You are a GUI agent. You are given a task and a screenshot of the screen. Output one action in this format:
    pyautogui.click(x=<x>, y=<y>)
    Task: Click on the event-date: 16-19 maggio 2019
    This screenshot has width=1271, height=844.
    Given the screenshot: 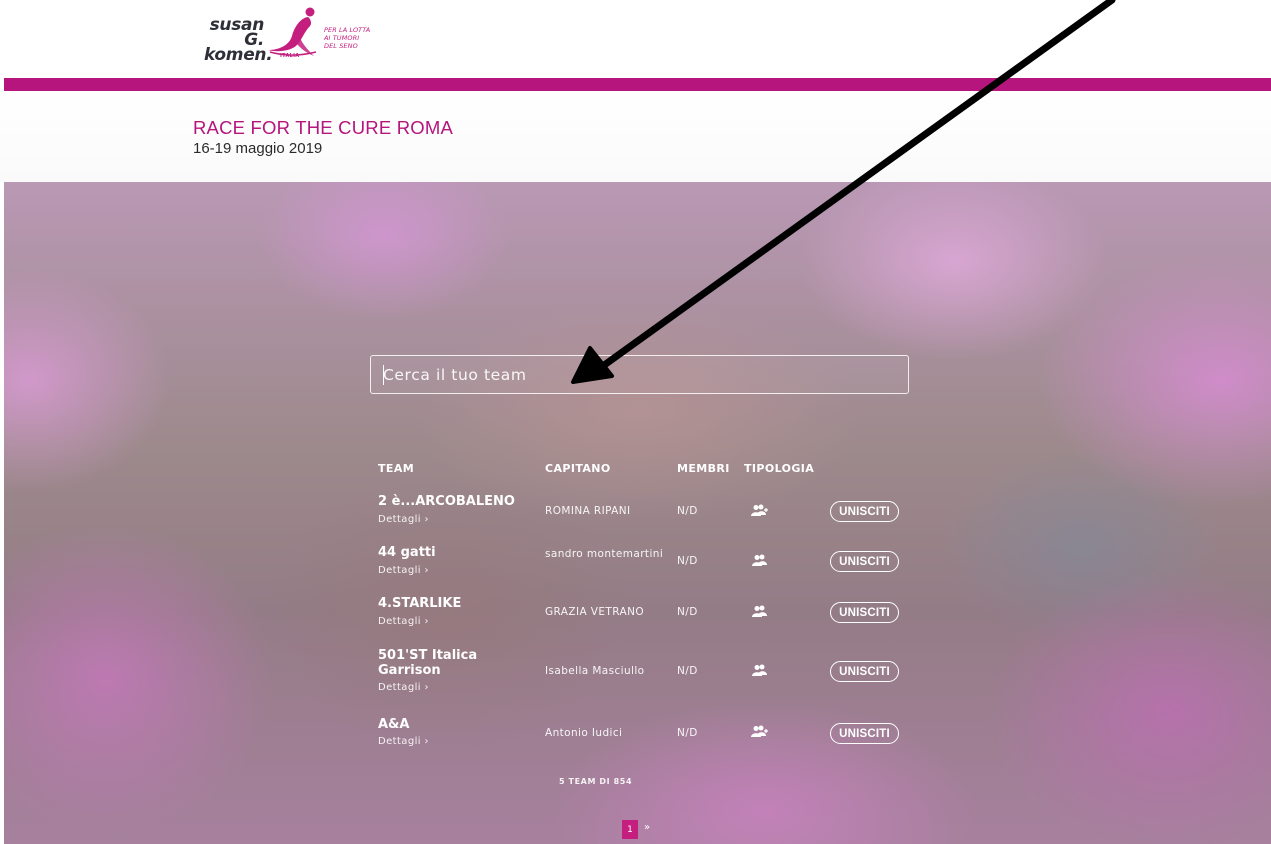 What is the action you would take?
    pyautogui.click(x=258, y=148)
    